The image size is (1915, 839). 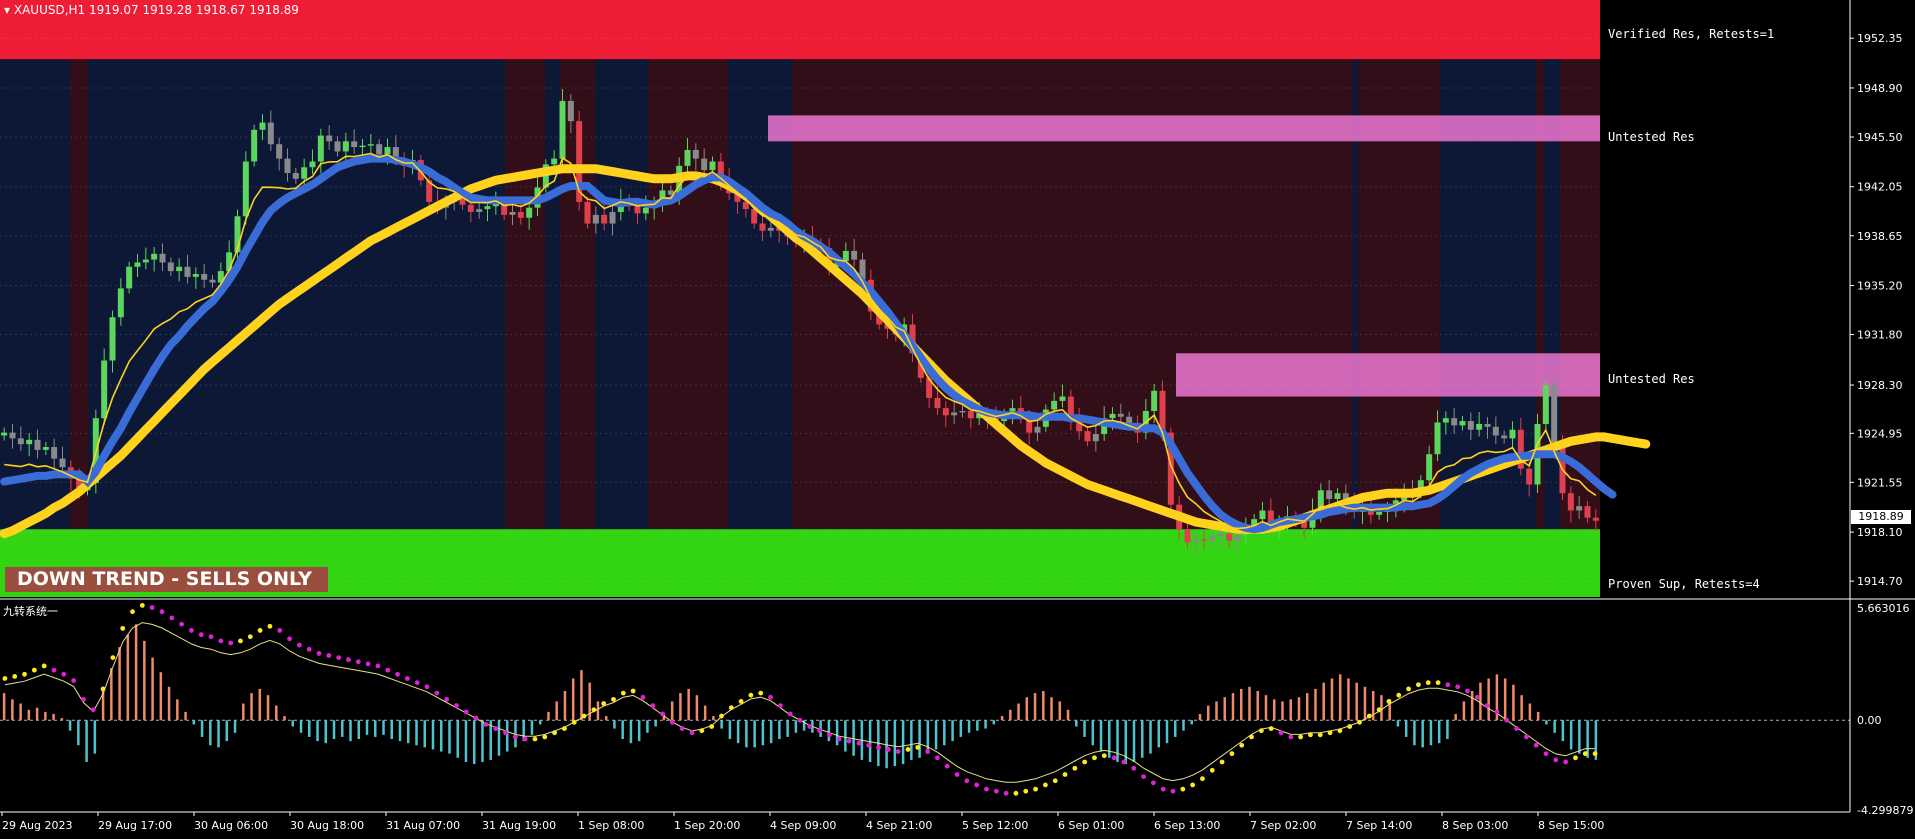 What do you see at coordinates (135, 825) in the screenshot?
I see `x-tick-label: 29 Aug 17:00` at bounding box center [135, 825].